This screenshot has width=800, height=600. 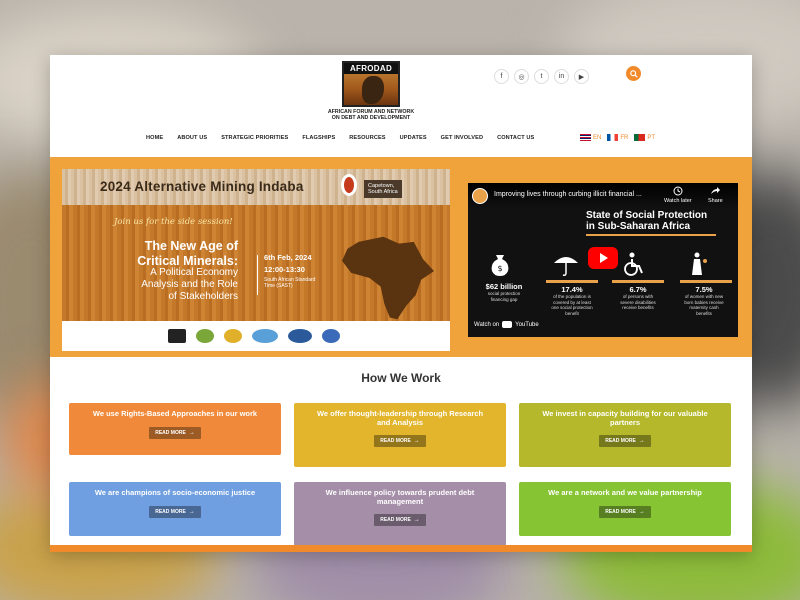 I want to click on linkedin-icon: in, so click(x=561, y=76).